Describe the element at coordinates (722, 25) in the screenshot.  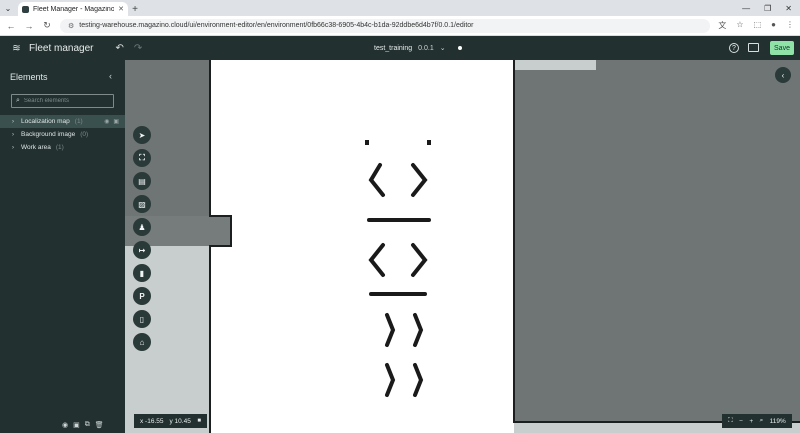
I see `translate-icon: 文` at that location.